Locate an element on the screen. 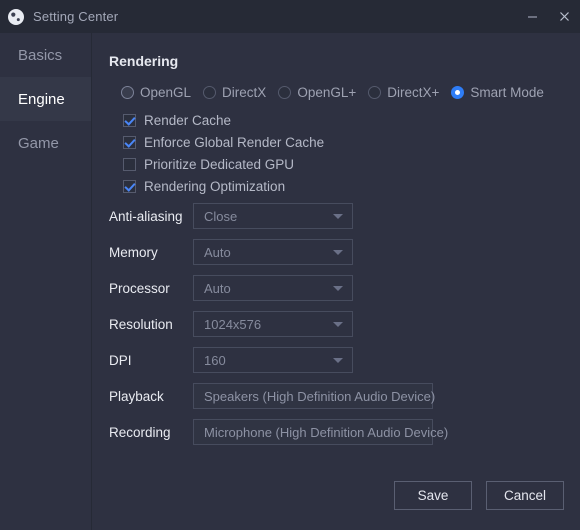 The height and width of the screenshot is (530, 580). row-resolution: Resolution 1024x576 is located at coordinates (336, 324).